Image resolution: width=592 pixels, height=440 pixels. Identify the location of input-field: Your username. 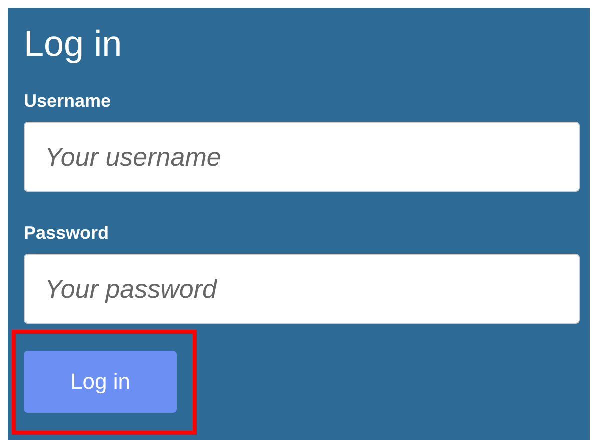
(302, 157).